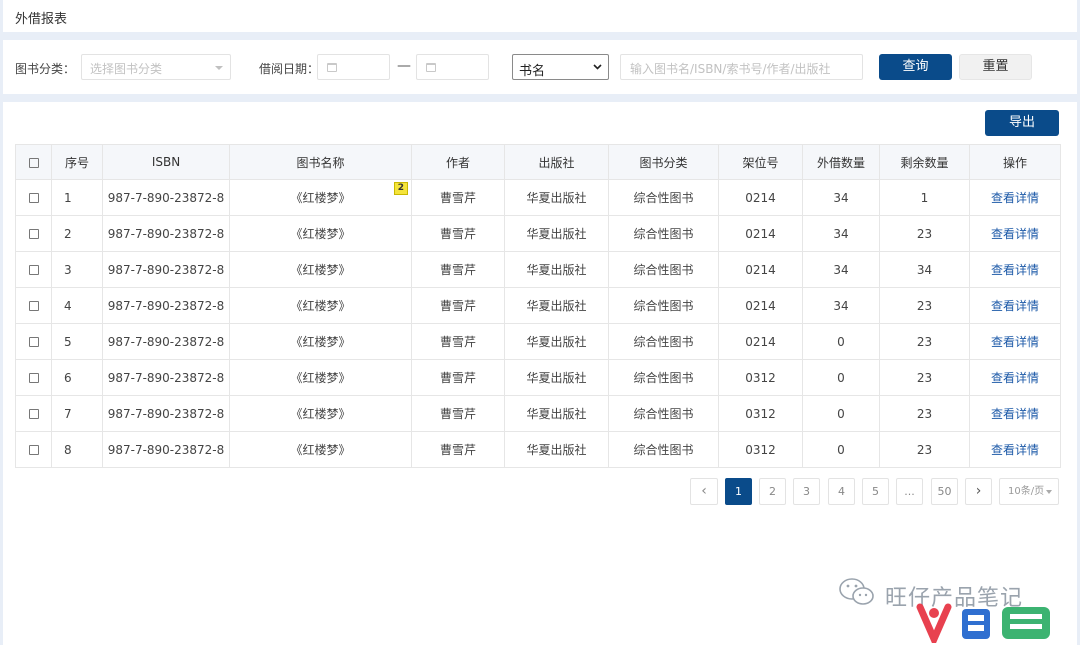 The width and height of the screenshot is (1080, 645). What do you see at coordinates (978, 491) in the screenshot?
I see `next-page-button: ›` at bounding box center [978, 491].